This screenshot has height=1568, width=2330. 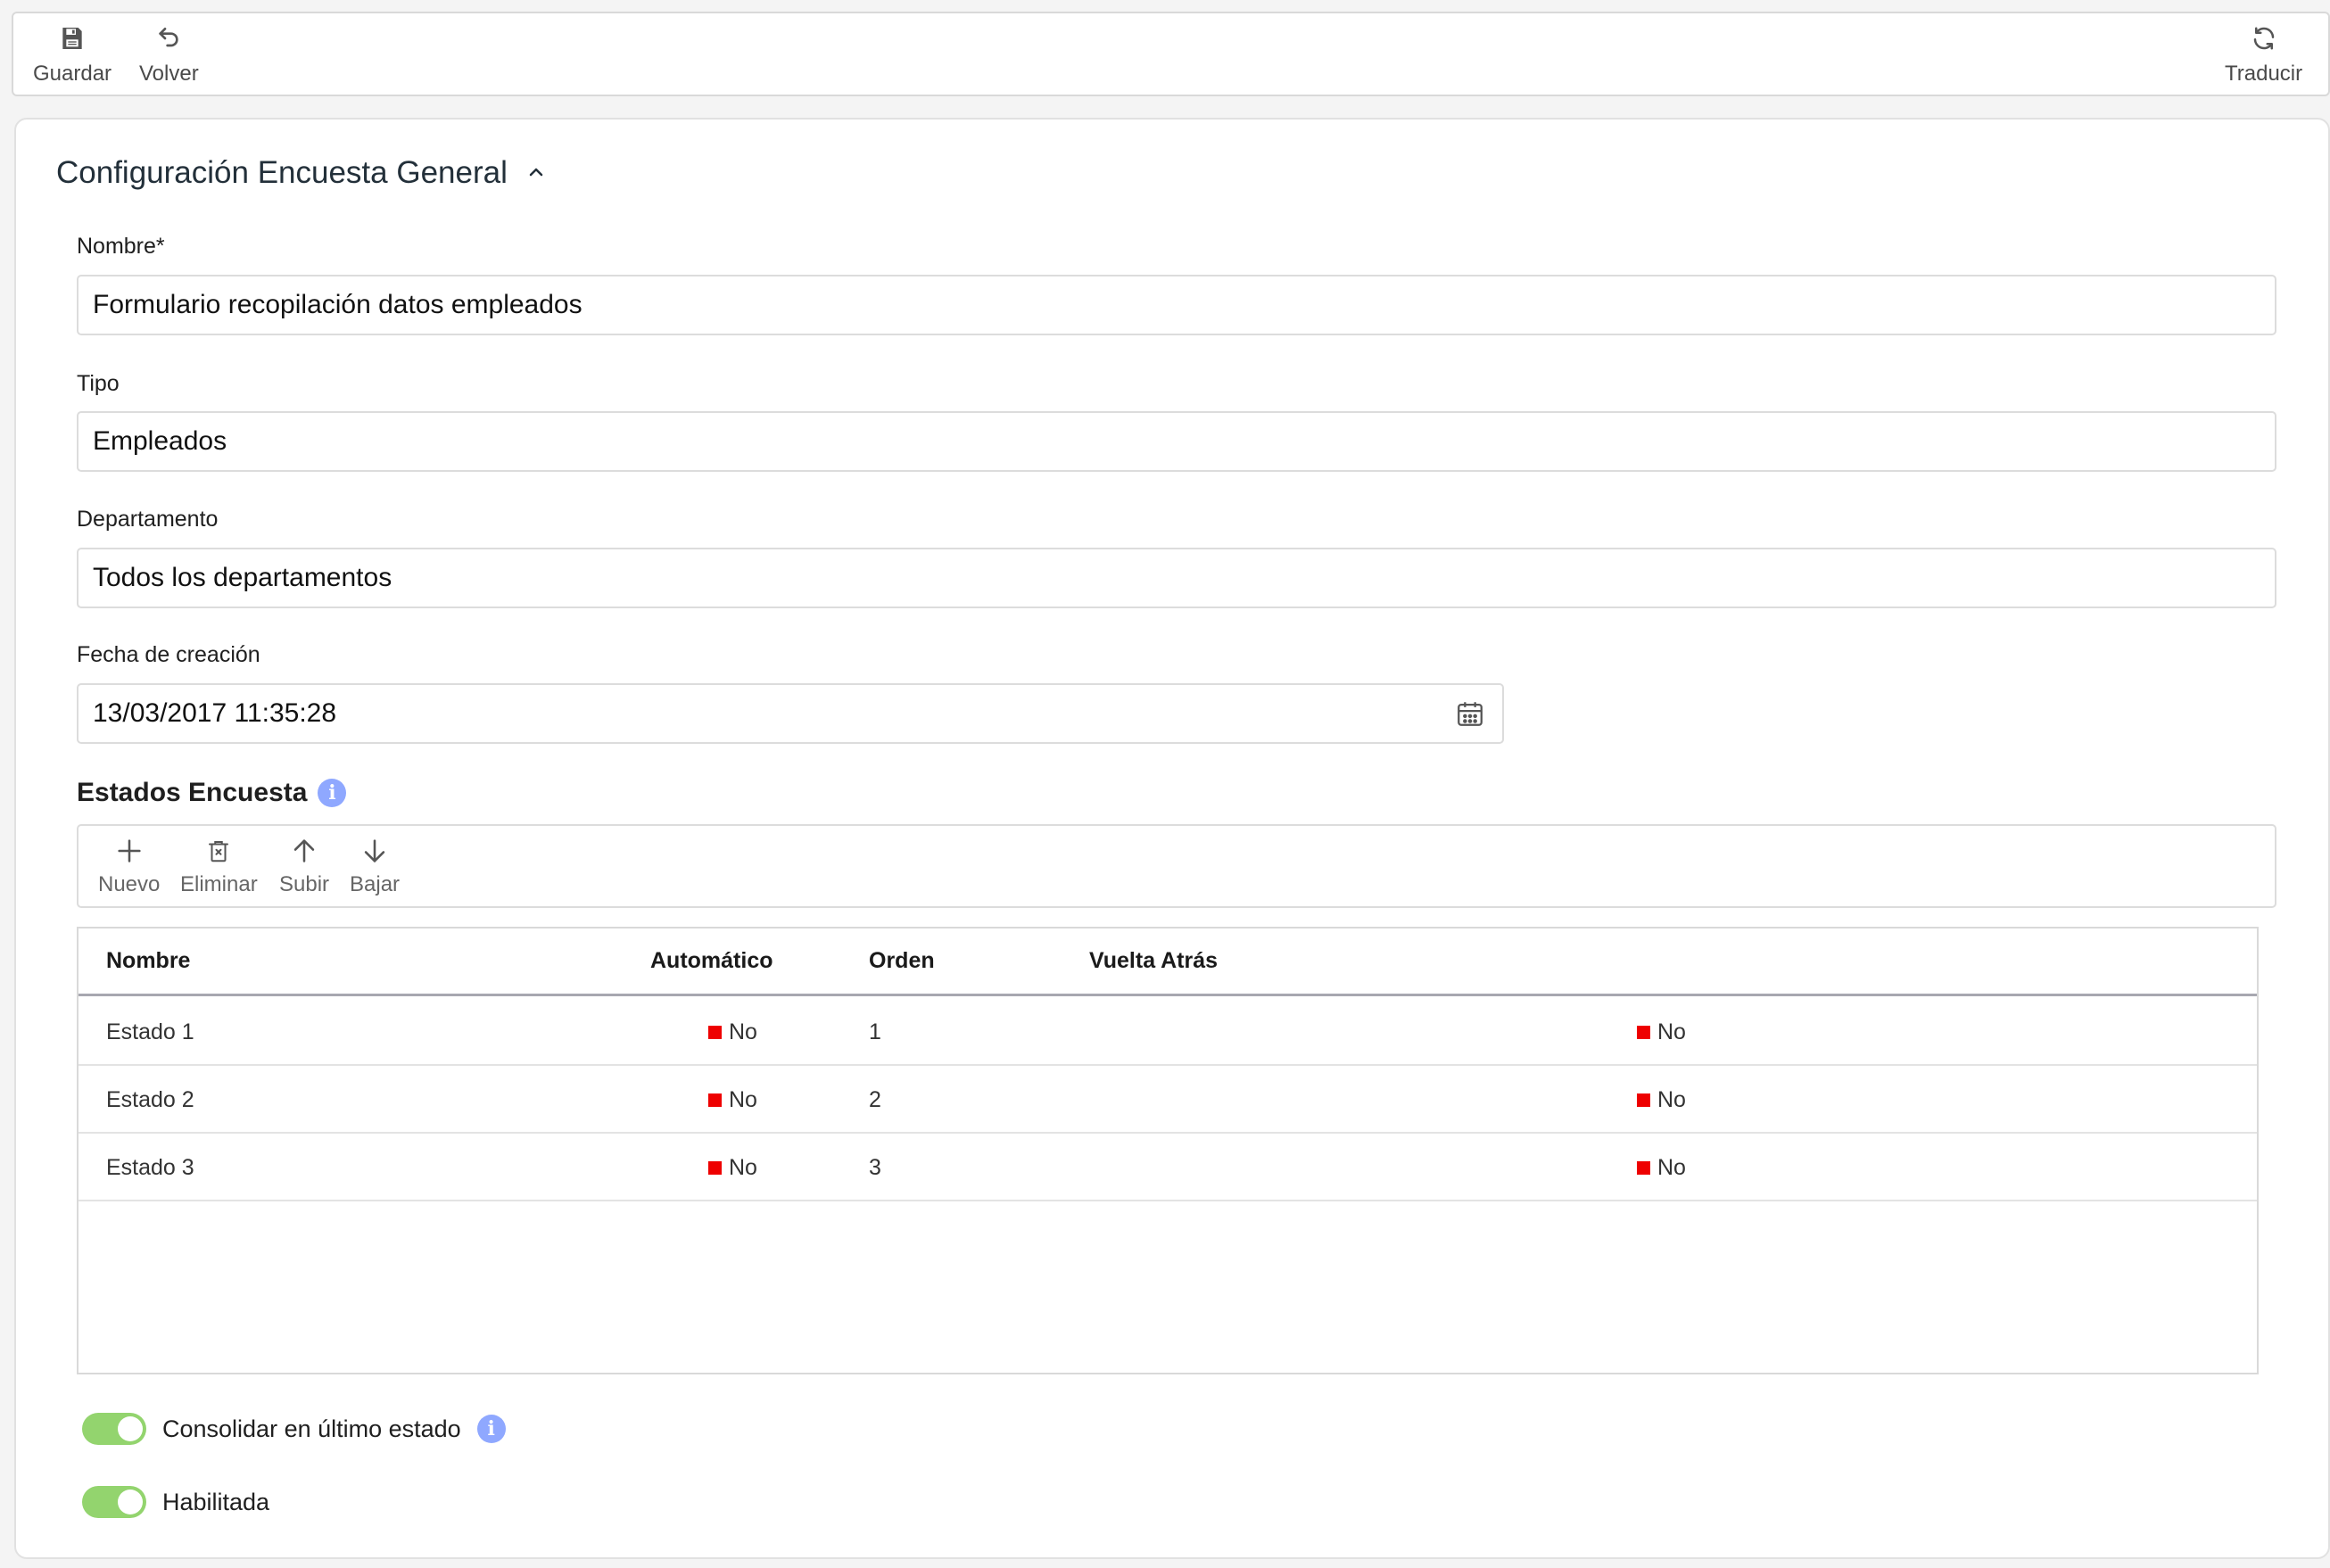 What do you see at coordinates (1153, 961) in the screenshot?
I see `column-header-vuelta-atras: Vuelta Atrás` at bounding box center [1153, 961].